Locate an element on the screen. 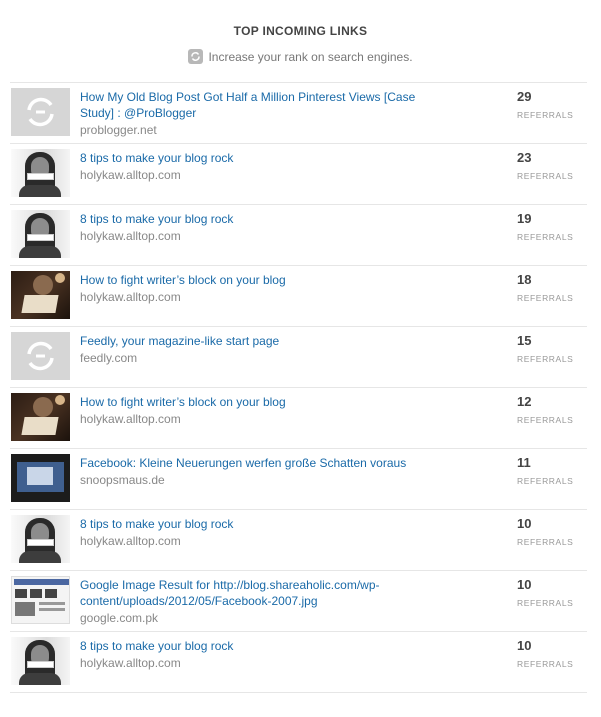  refresh-icon is located at coordinates (196, 56).